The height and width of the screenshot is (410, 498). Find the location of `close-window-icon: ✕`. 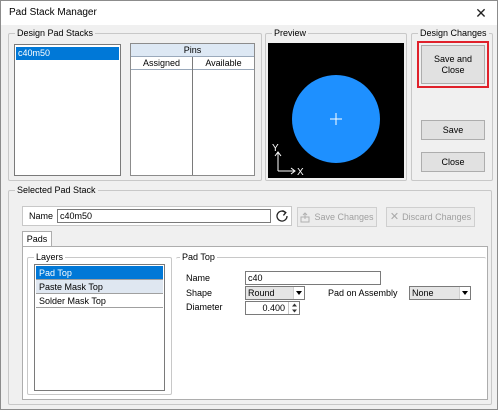

close-window-icon: ✕ is located at coordinates (481, 13).